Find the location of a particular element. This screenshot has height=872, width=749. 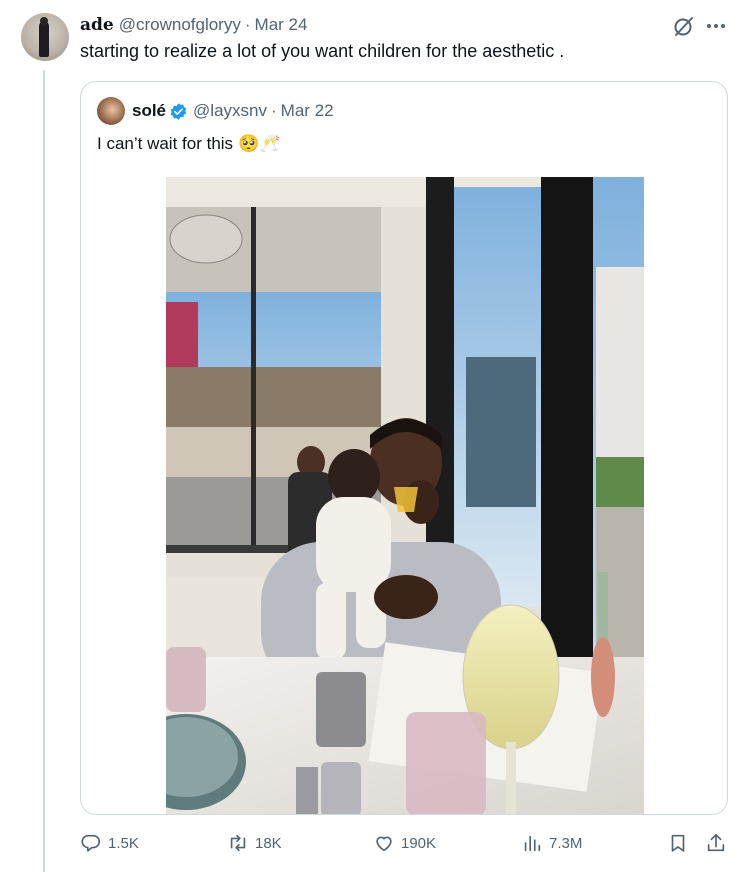

views-icon is located at coordinates (532, 843).